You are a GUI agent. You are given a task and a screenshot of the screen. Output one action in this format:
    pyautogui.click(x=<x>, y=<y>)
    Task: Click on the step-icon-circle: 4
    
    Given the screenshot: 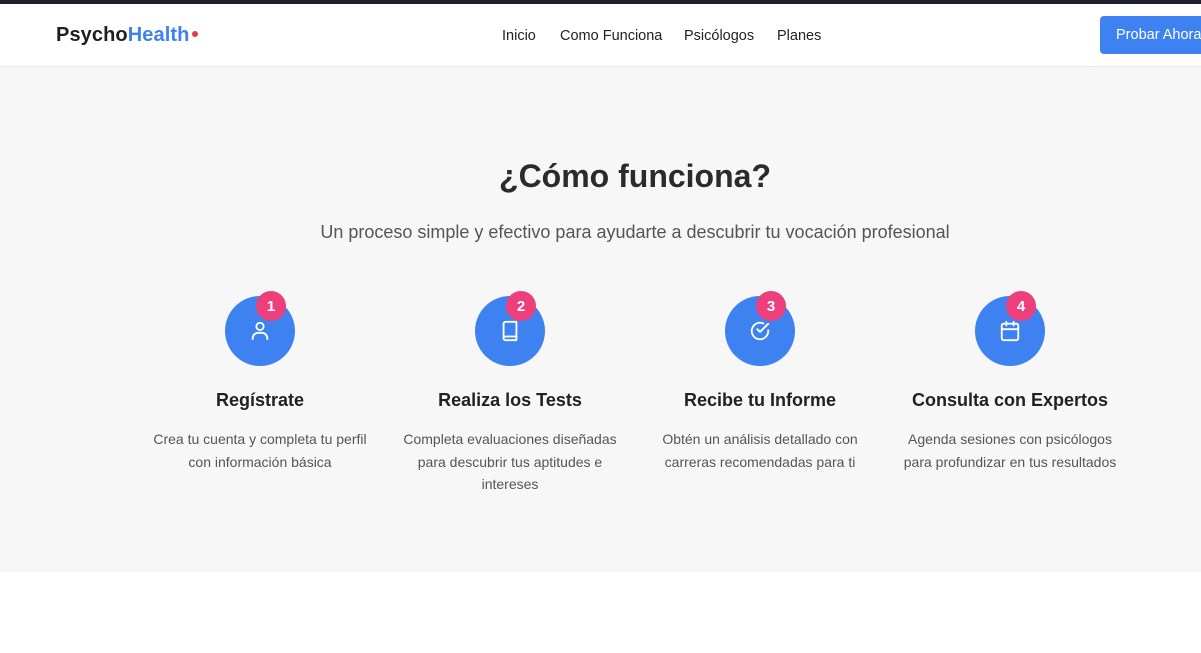 What is the action you would take?
    pyautogui.click(x=1010, y=328)
    